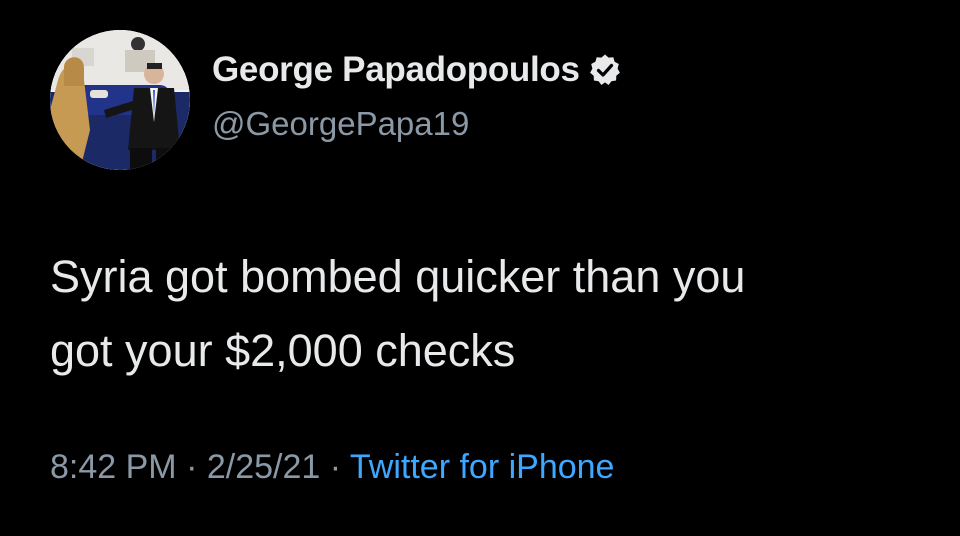  What do you see at coordinates (340, 124) in the screenshot?
I see `handle: @GeorgePapa19` at bounding box center [340, 124].